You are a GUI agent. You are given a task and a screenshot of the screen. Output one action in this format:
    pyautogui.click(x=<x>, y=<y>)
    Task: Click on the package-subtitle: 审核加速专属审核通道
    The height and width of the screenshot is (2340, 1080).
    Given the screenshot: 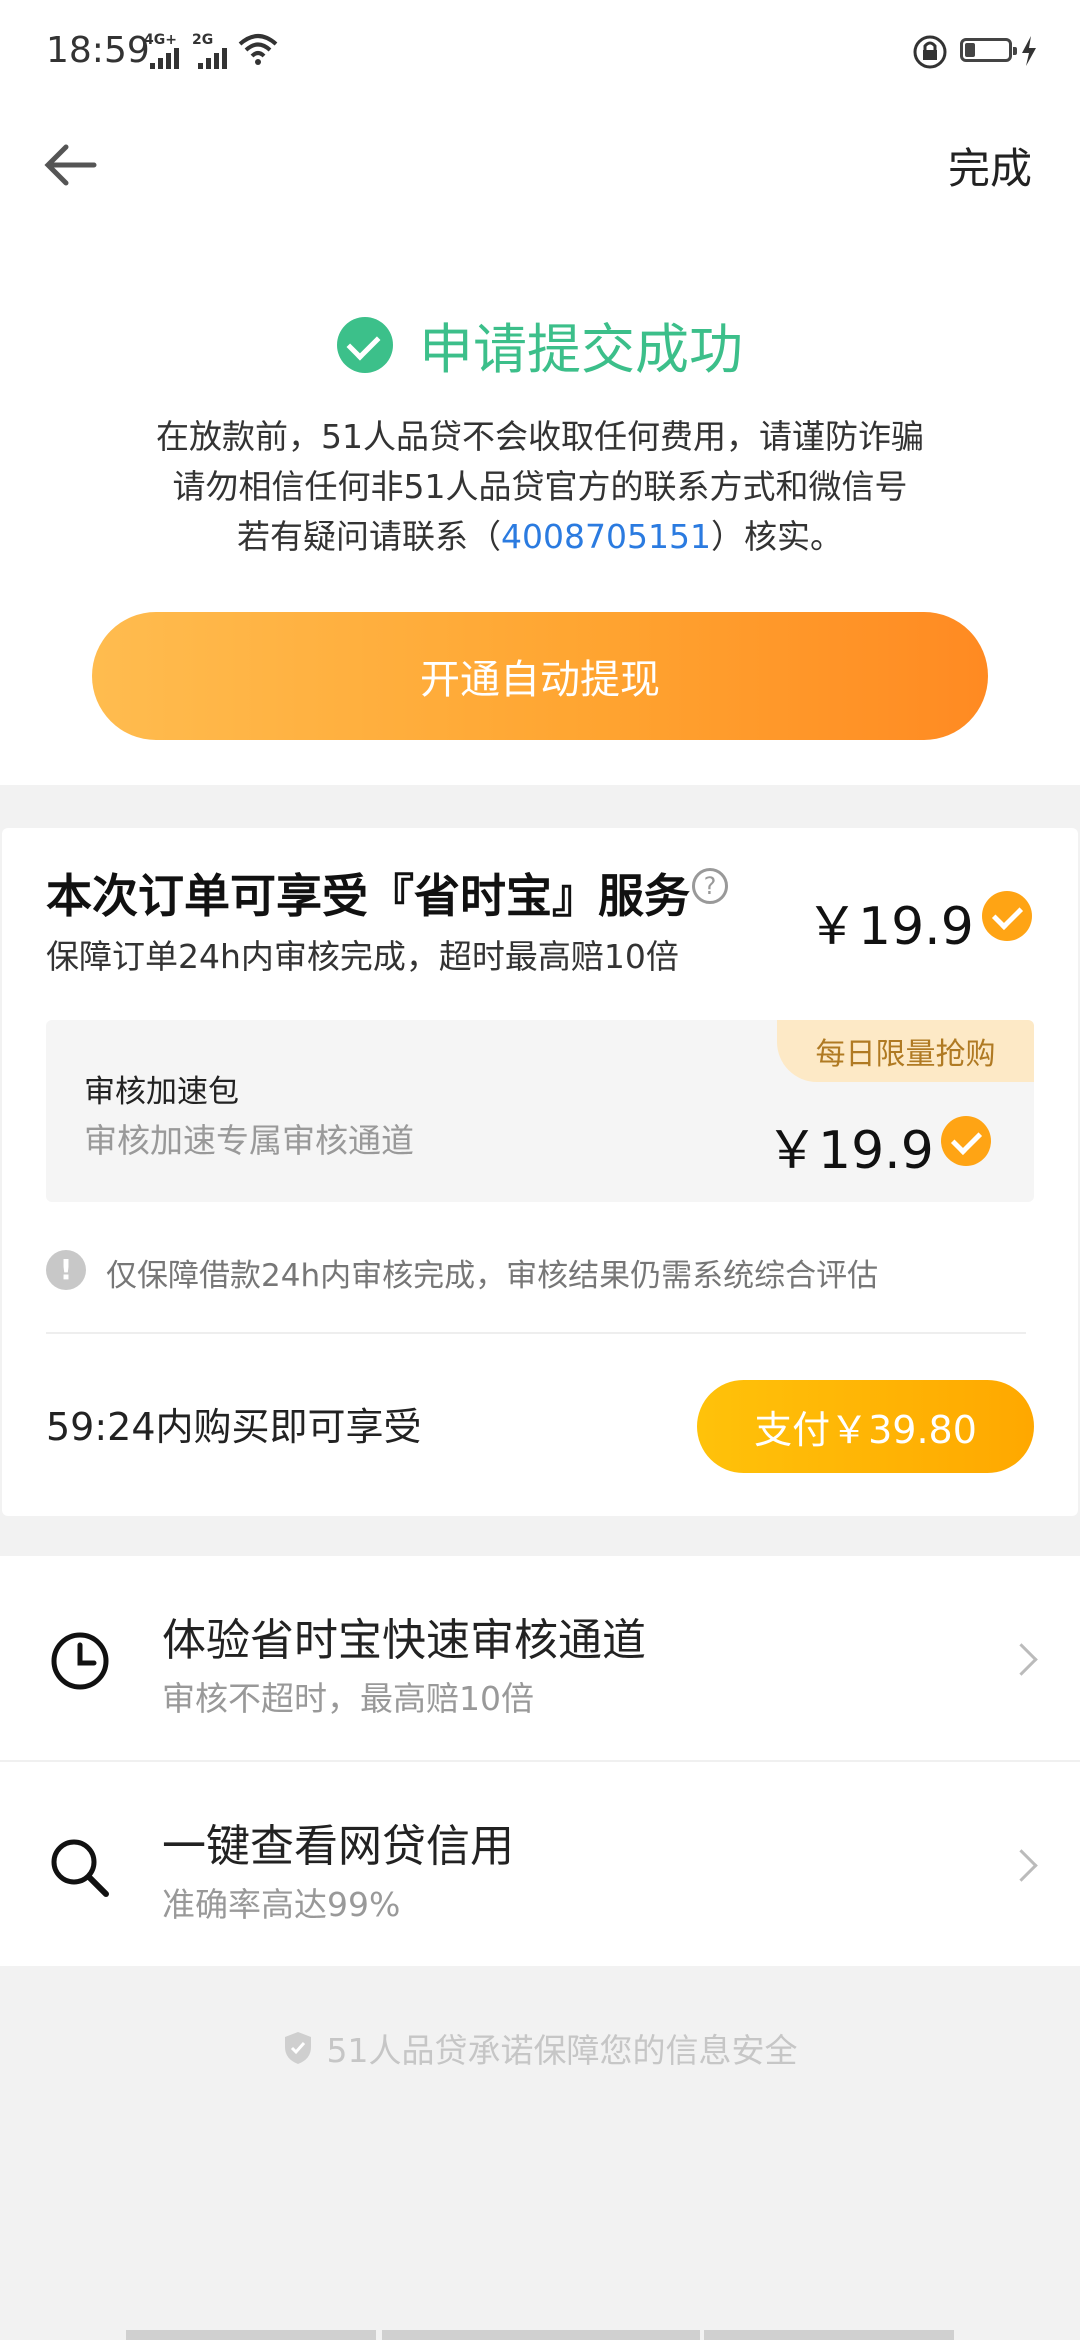 What is the action you would take?
    pyautogui.click(x=249, y=1140)
    